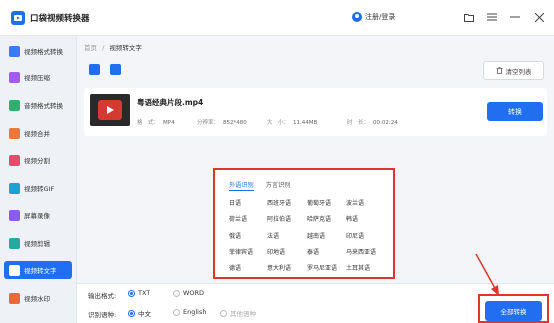 This screenshot has width=554, height=323. I want to click on sidebar-item-video-format-convert: 视频格式转换, so click(38, 51).